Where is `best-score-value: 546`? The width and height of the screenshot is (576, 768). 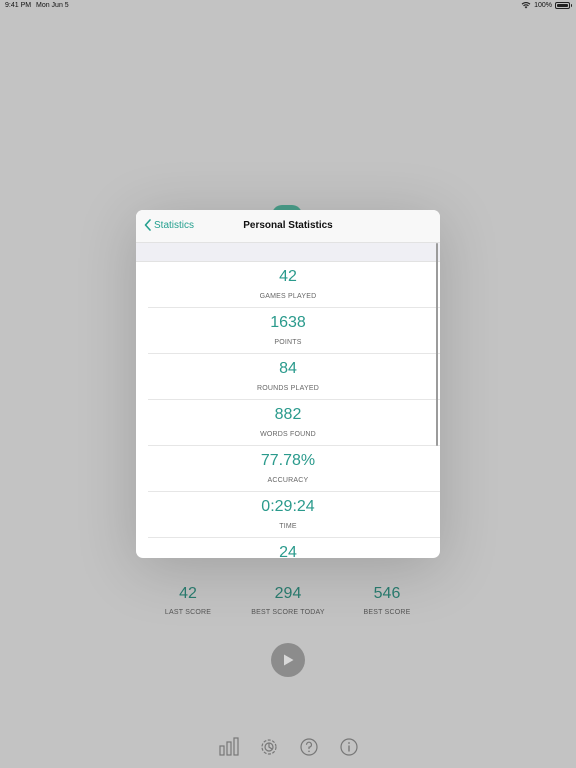
best-score-value: 546 is located at coordinates (387, 593).